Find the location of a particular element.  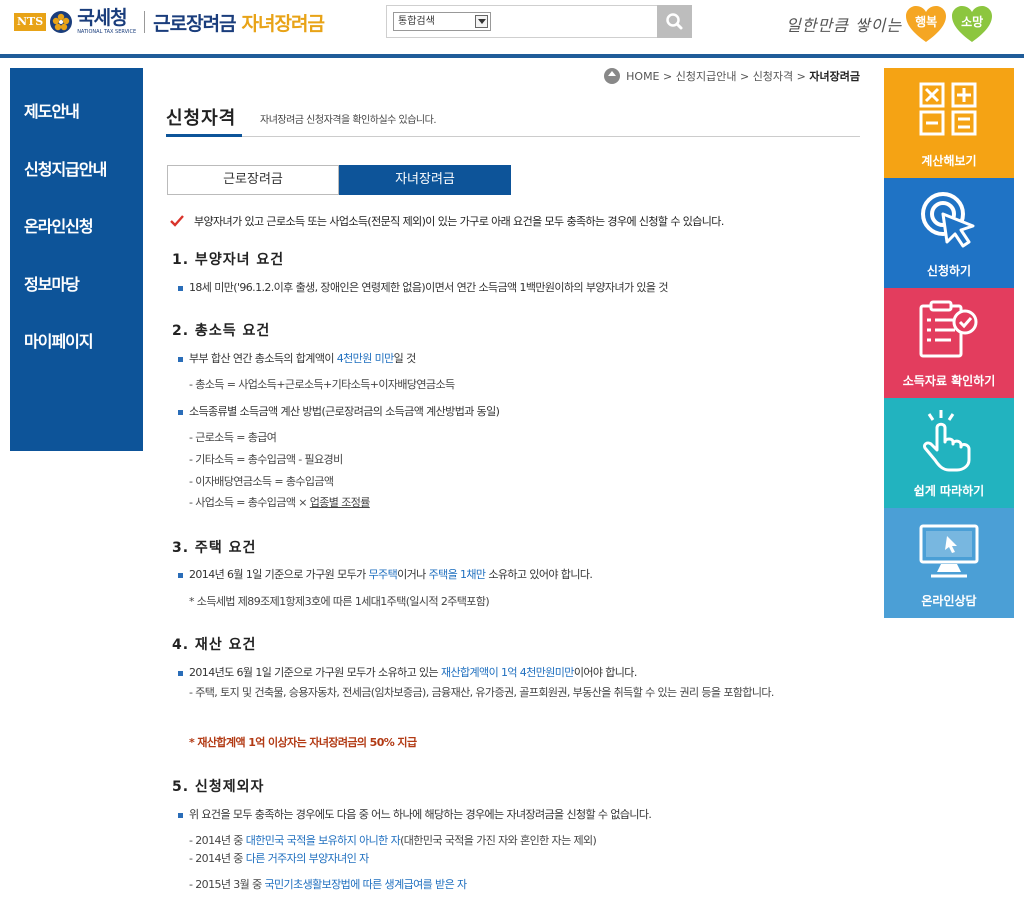

tab-child-incentive: 자녀장려금 is located at coordinates (425, 180).